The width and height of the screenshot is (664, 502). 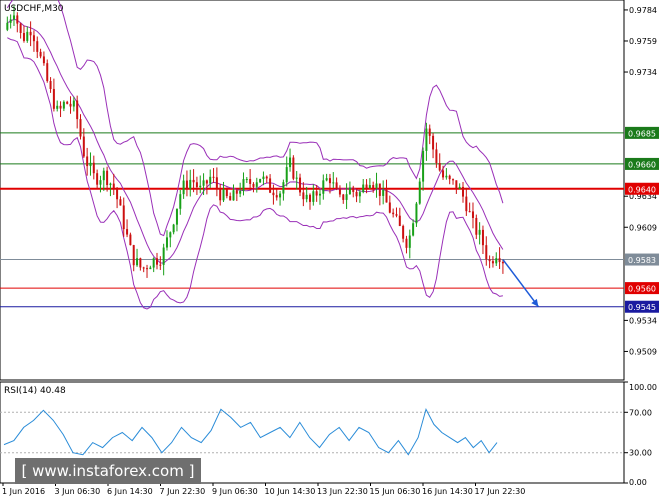 I want to click on x-tick-label-2: 6 Jun 14:30, so click(x=130, y=491).